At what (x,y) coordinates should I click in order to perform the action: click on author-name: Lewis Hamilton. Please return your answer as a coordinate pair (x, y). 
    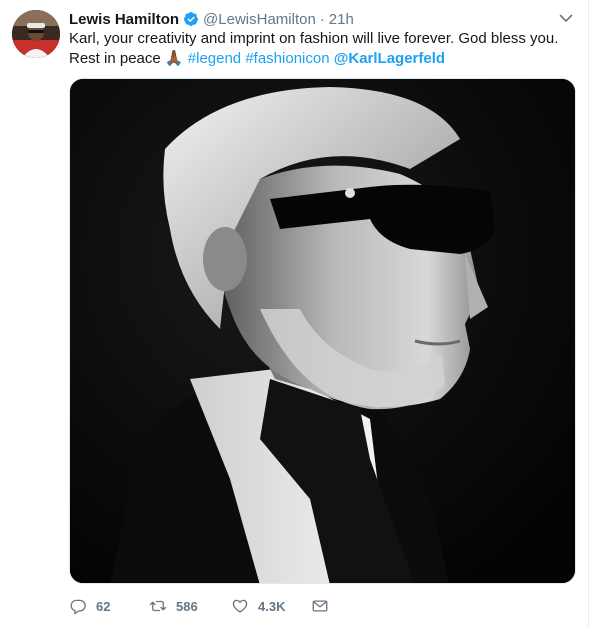
    Looking at the image, I should click on (124, 19).